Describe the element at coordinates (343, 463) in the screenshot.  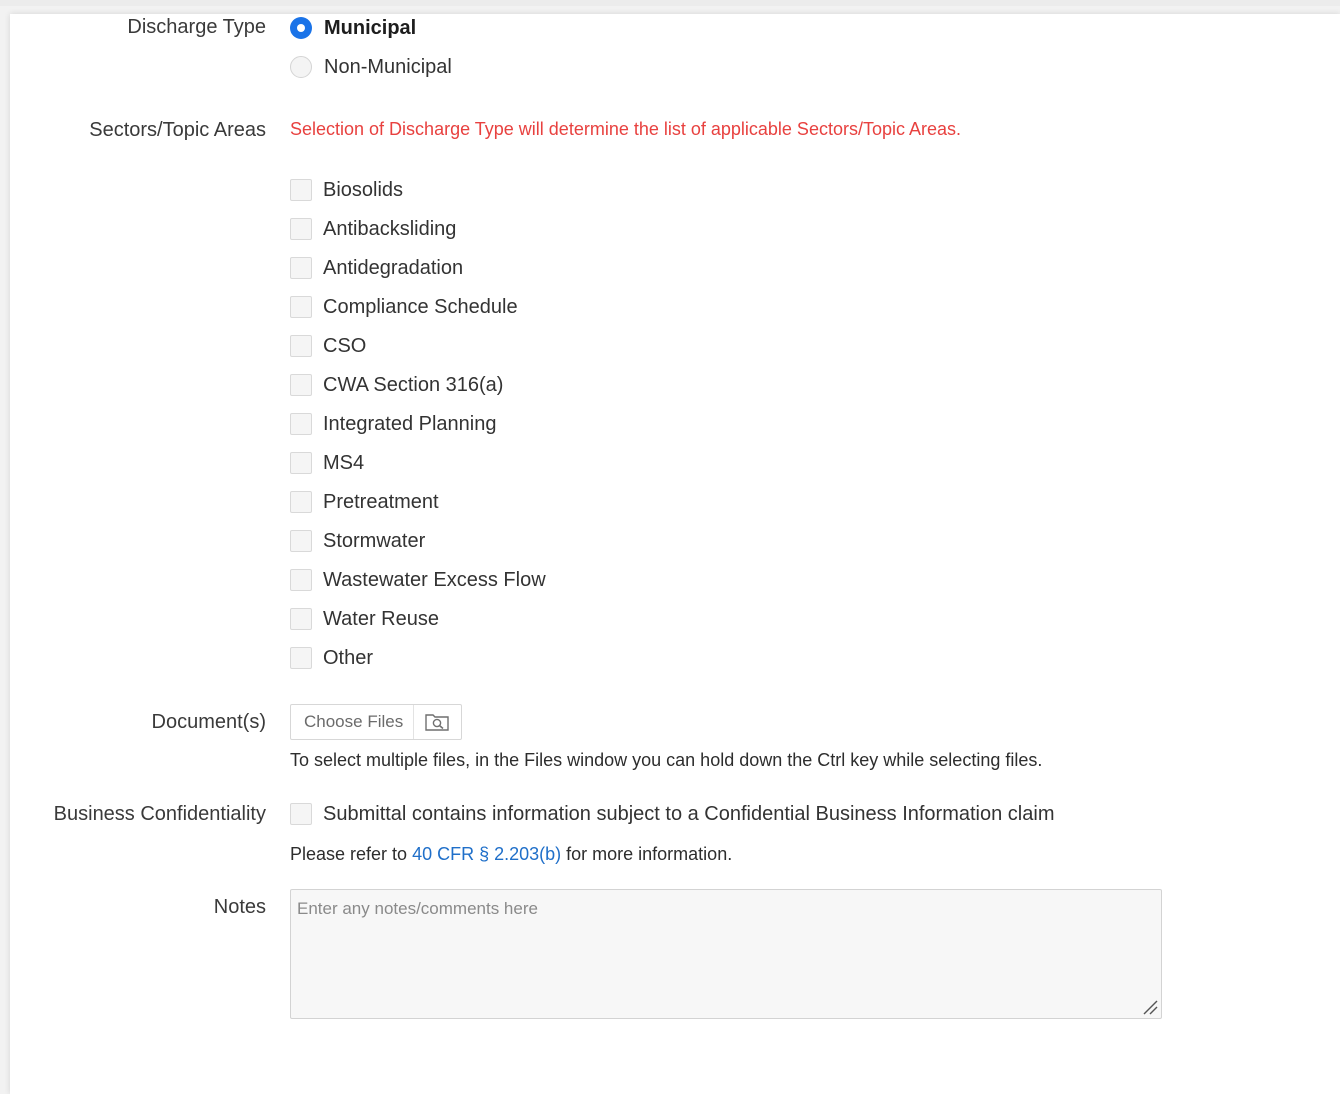
I see `sector-item-label: MS4` at that location.